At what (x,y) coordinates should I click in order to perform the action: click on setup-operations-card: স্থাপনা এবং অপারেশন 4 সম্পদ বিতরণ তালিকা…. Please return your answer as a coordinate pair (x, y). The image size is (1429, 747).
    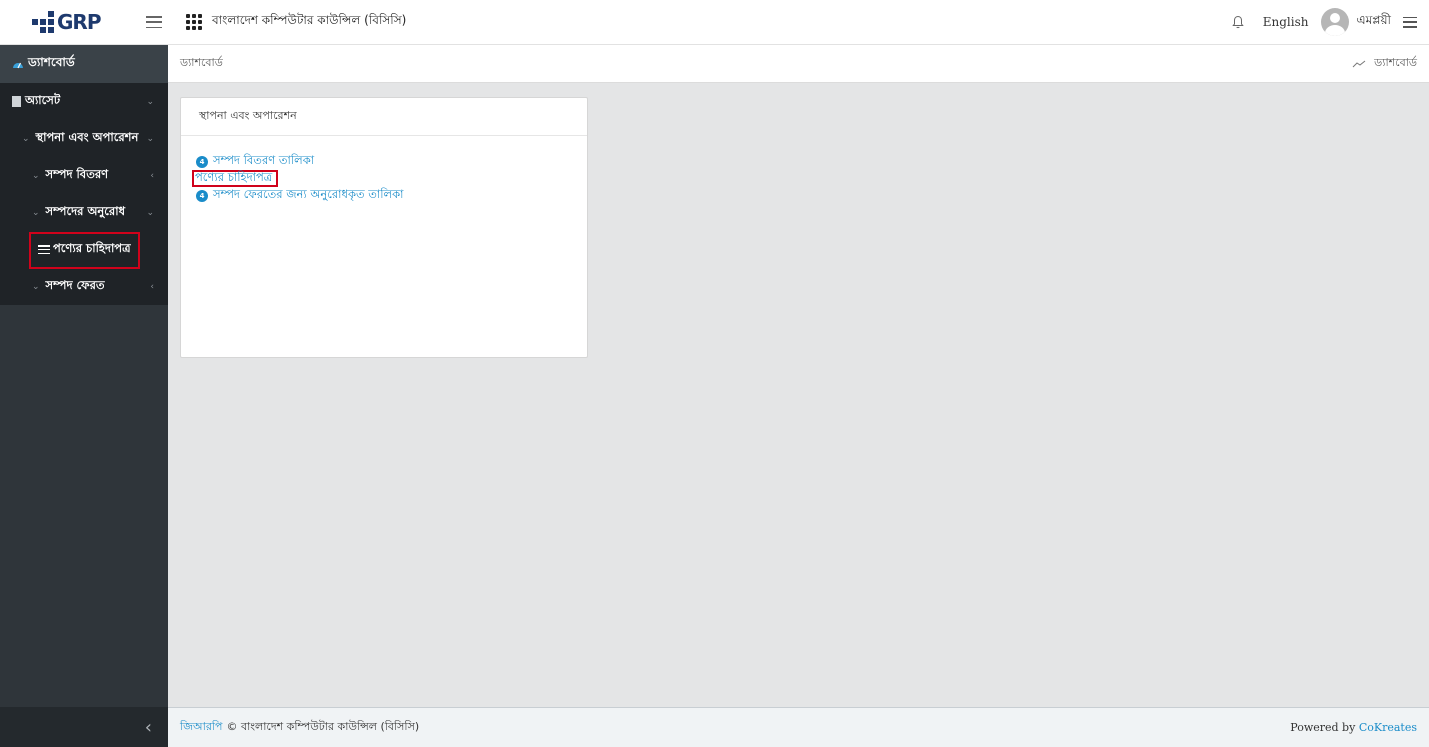
    Looking at the image, I should click on (384, 227).